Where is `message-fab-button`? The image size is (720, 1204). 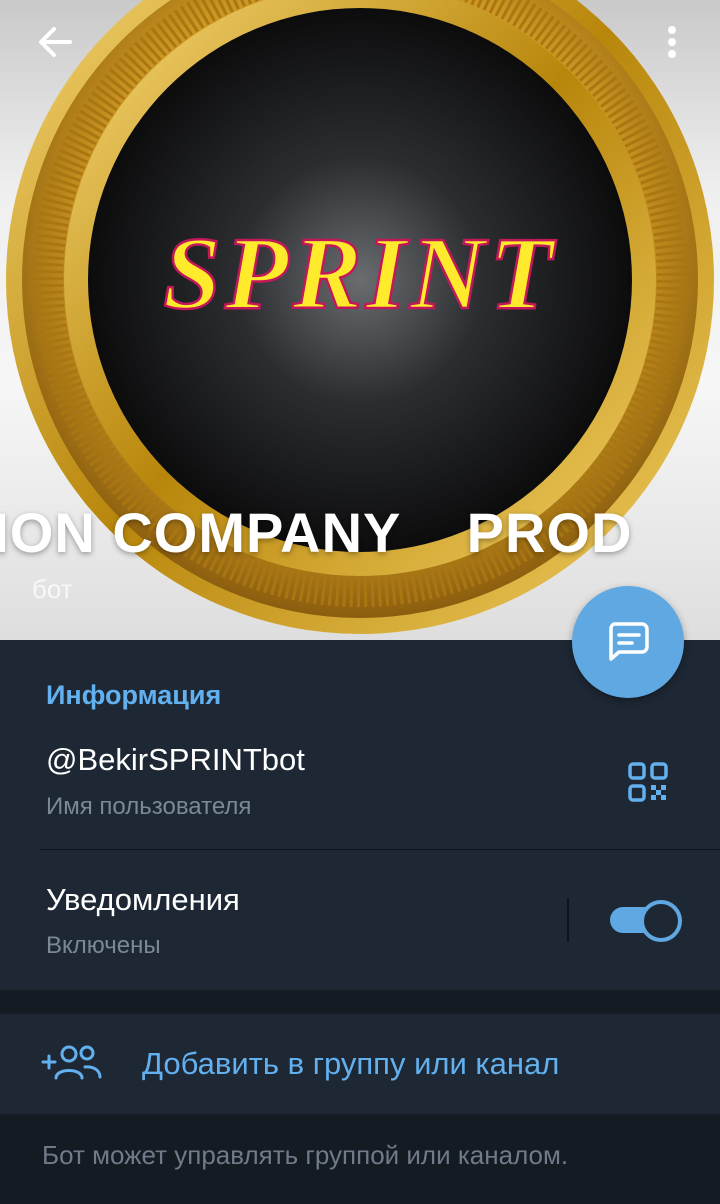
message-fab-button is located at coordinates (628, 642).